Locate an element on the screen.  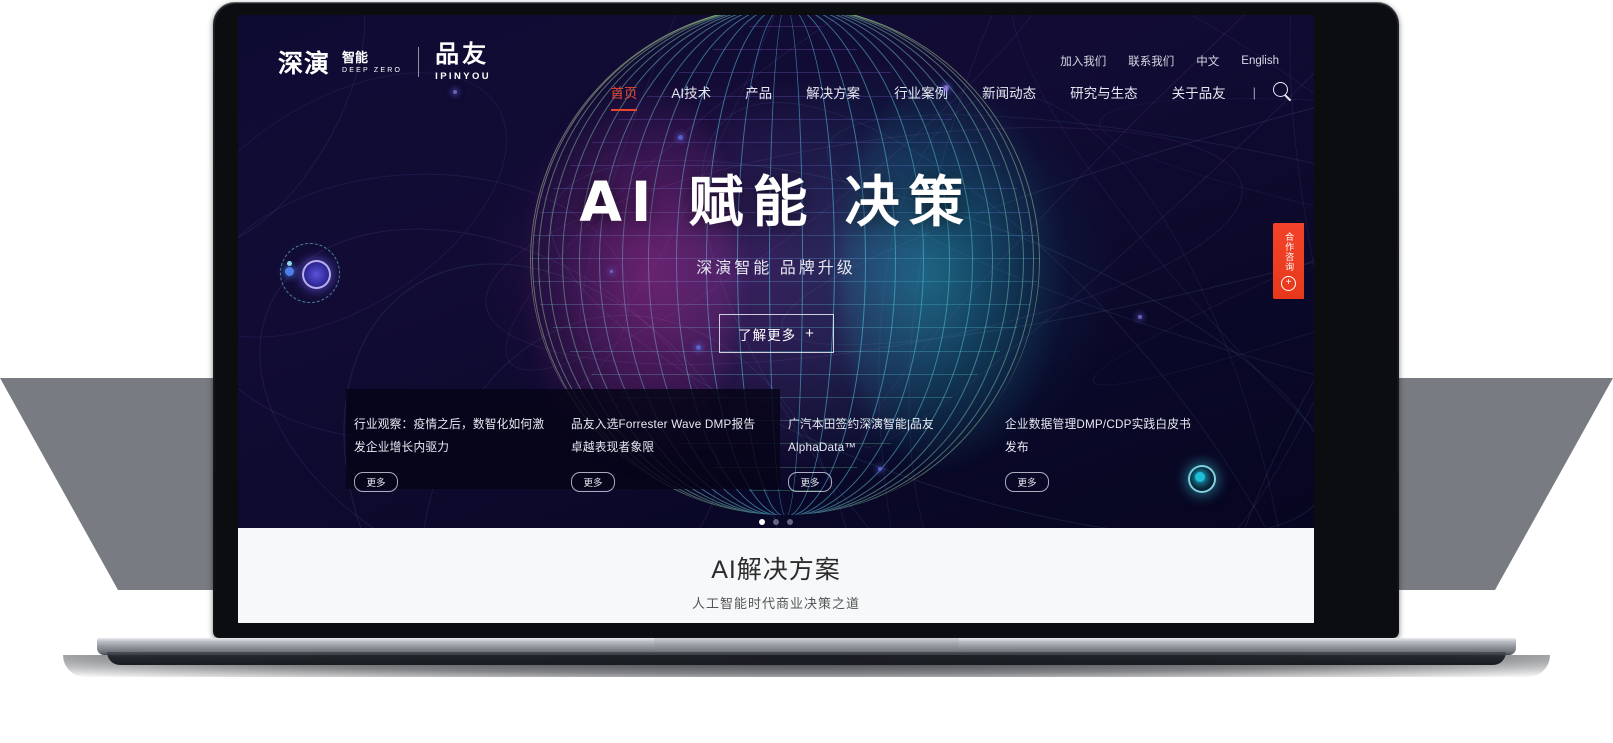
logo-cn-small-text: 智能 is located at coordinates (355, 57).